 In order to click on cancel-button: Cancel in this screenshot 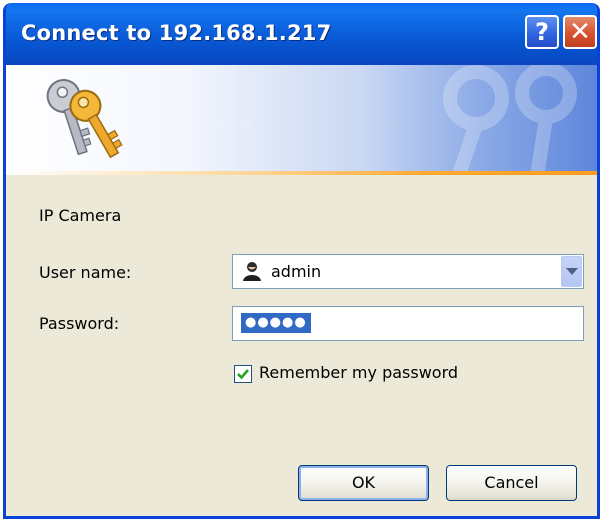, I will do `click(511, 483)`.